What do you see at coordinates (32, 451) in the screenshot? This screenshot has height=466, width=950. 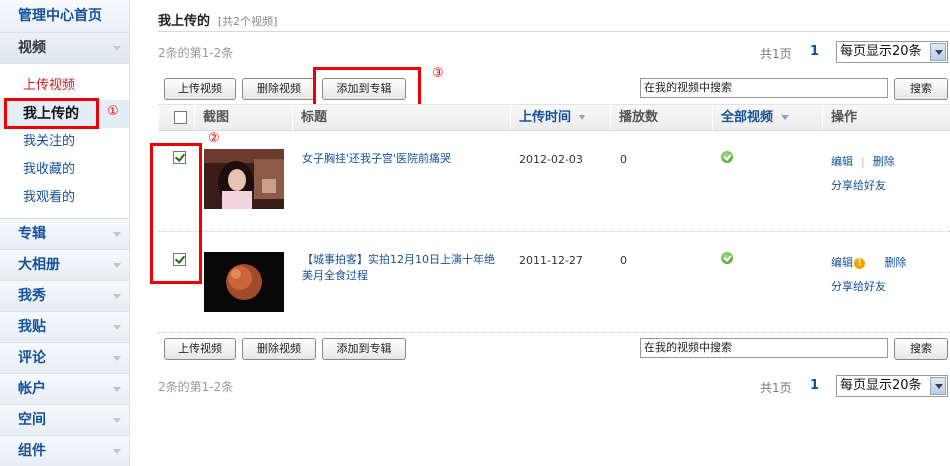 I see `sidebar-group-label: 组件` at bounding box center [32, 451].